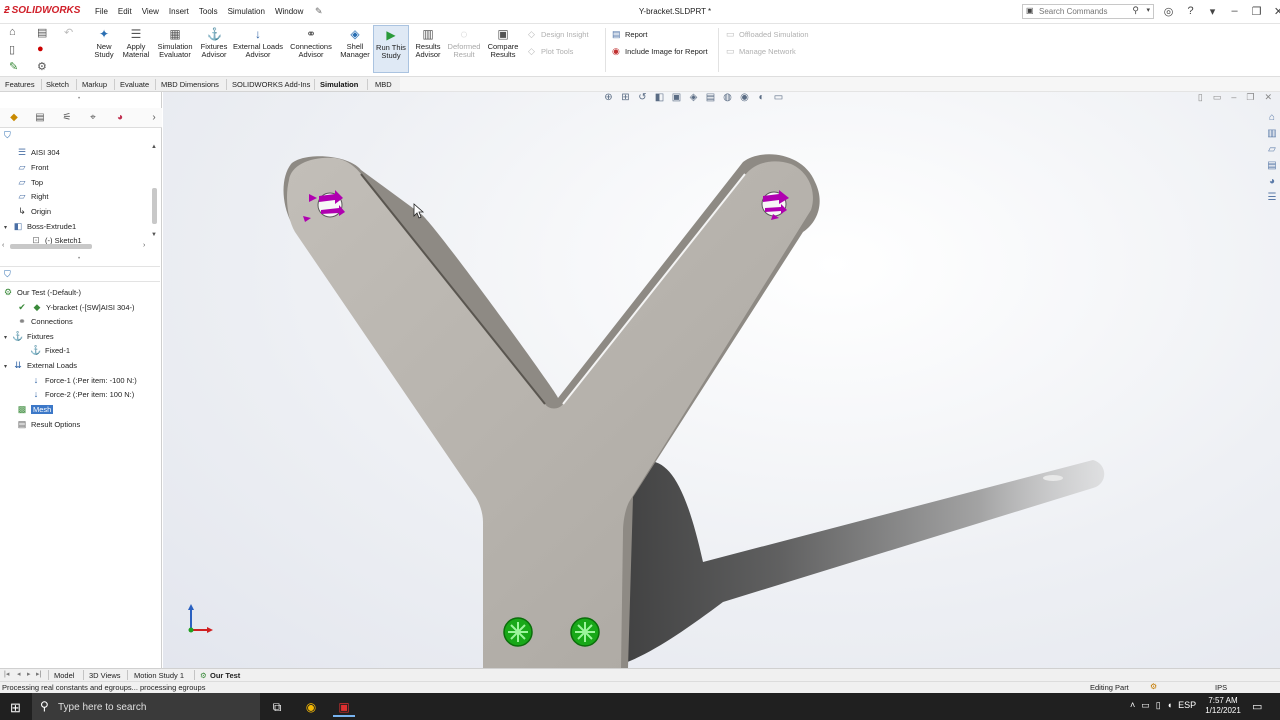 The image size is (1280, 720). I want to click on fixtures-advisor-button: ⚓ Fixtures Advisor, so click(214, 43).